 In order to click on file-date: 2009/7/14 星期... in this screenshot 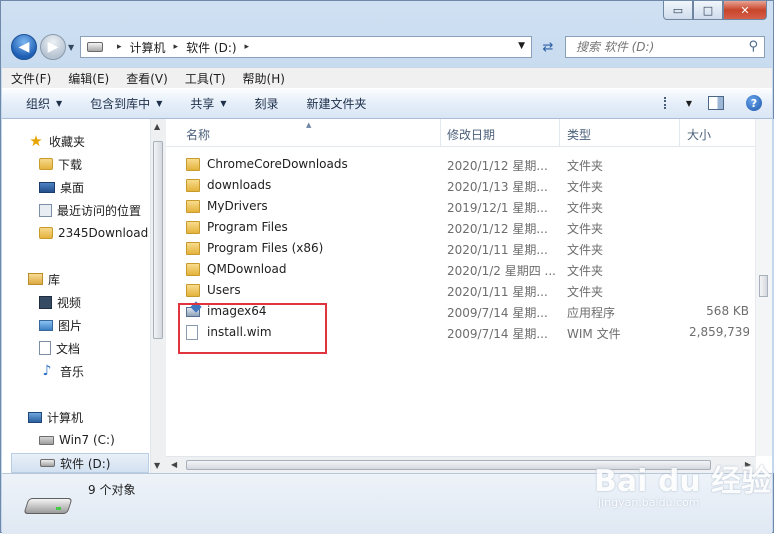, I will do `click(497, 334)`.